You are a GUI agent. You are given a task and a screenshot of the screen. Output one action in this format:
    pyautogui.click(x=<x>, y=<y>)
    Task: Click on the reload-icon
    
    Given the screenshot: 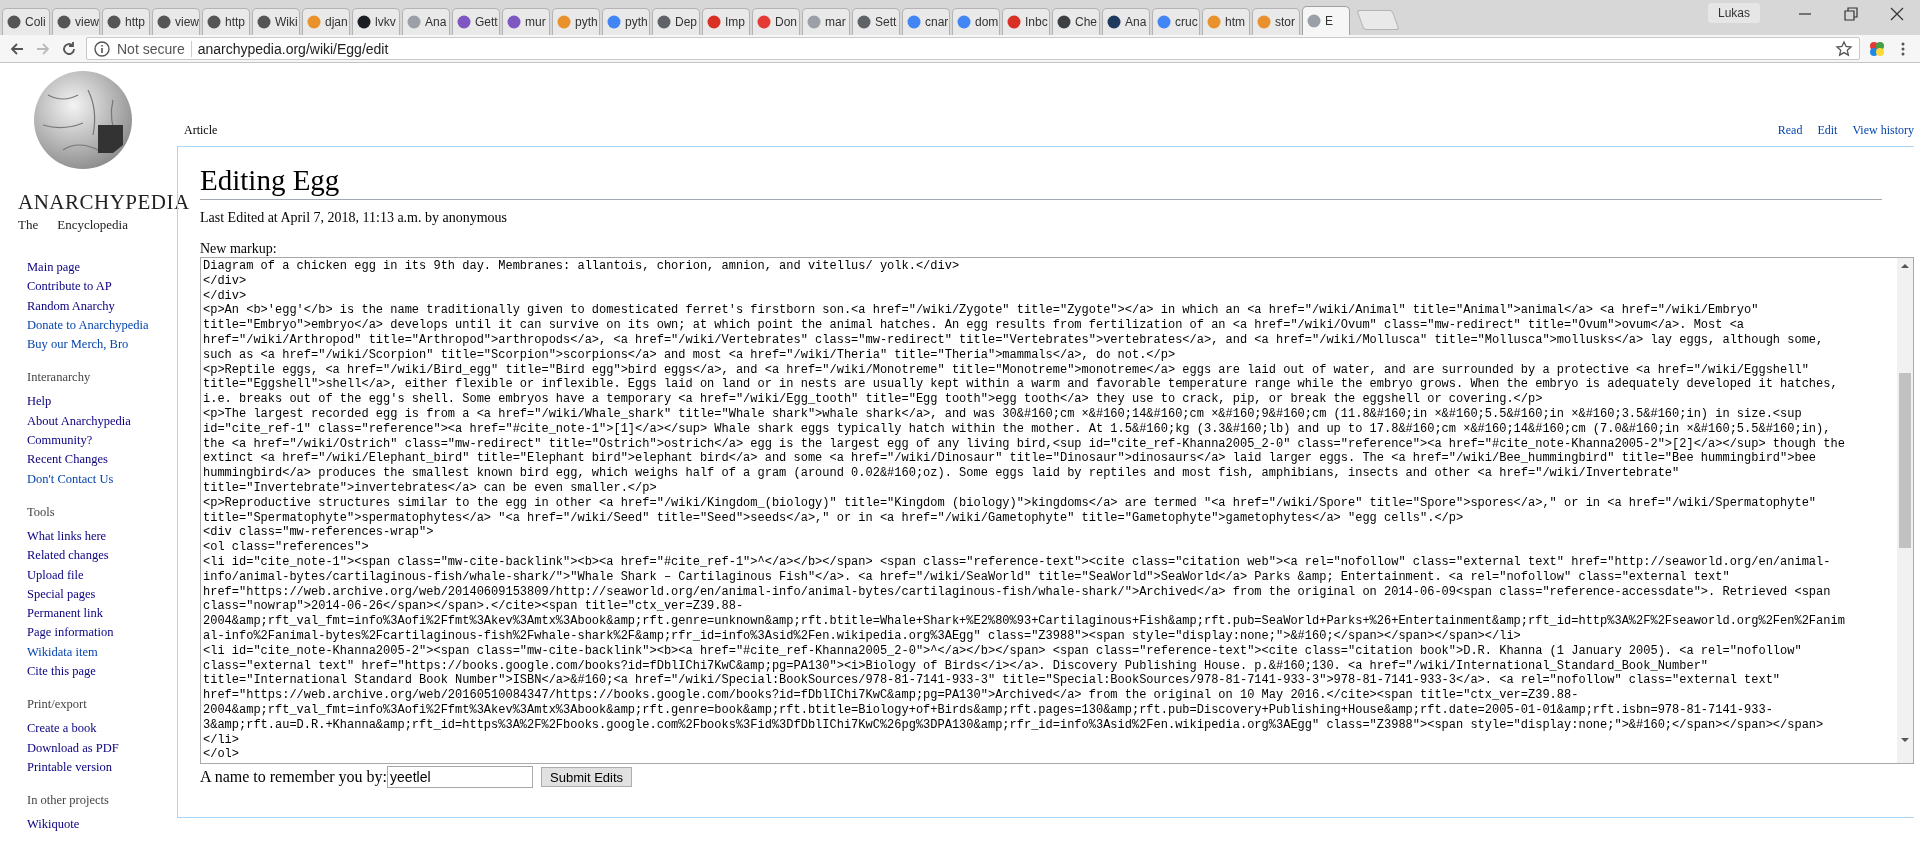 What is the action you would take?
    pyautogui.click(x=69, y=48)
    